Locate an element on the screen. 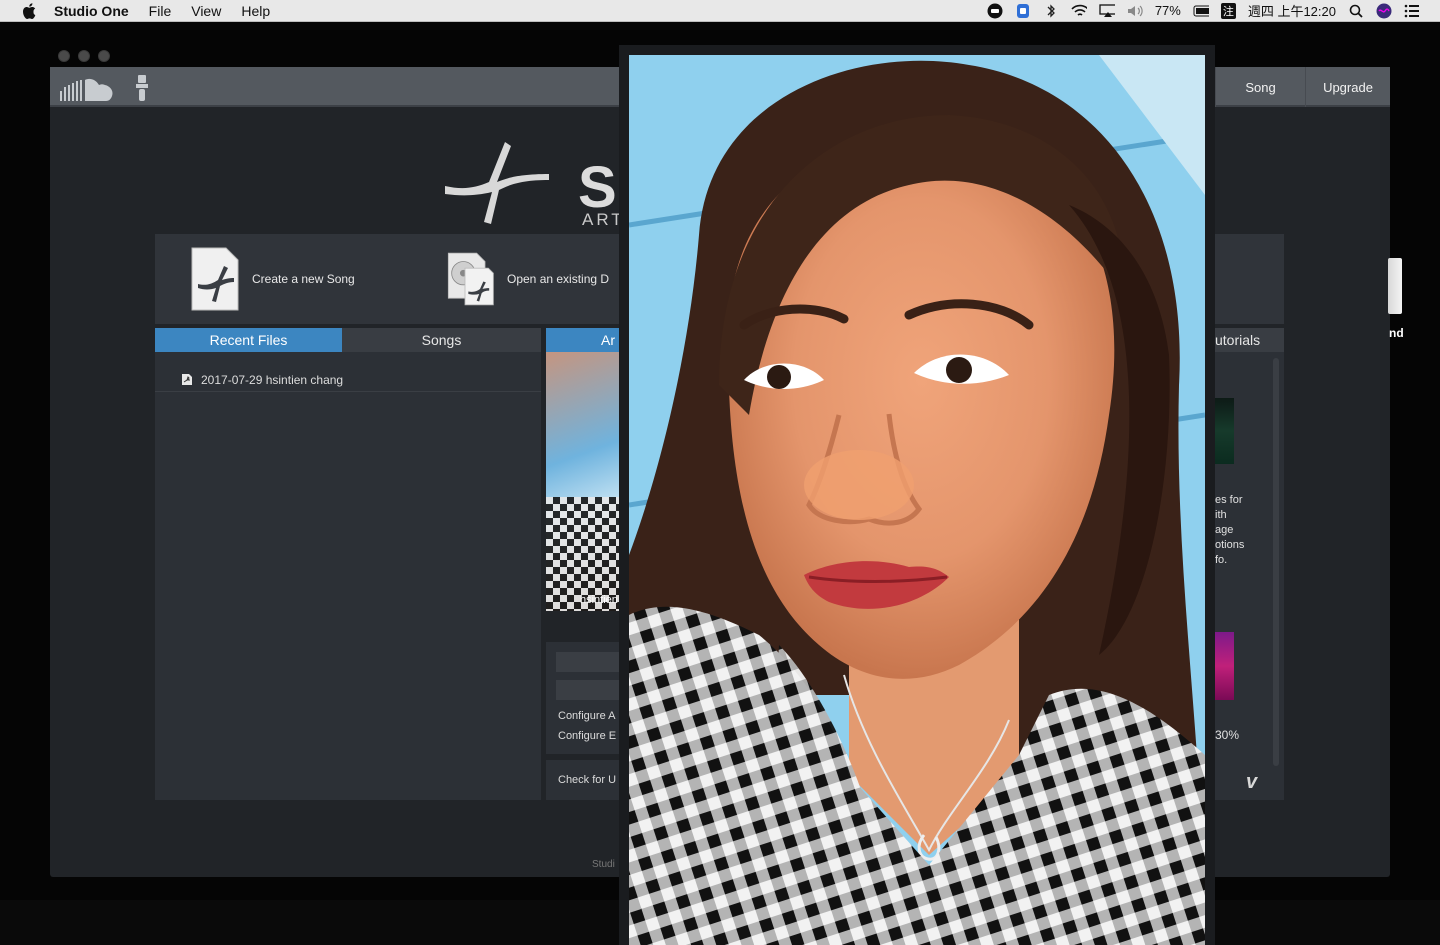  clock: 週四 上午12:20 is located at coordinates (1292, 10).